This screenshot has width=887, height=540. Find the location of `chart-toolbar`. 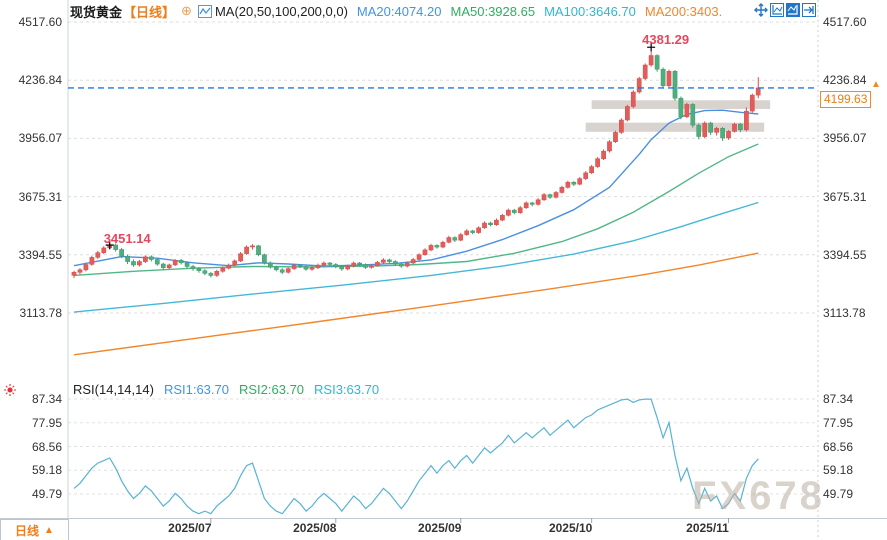

chart-toolbar is located at coordinates (785, 10).